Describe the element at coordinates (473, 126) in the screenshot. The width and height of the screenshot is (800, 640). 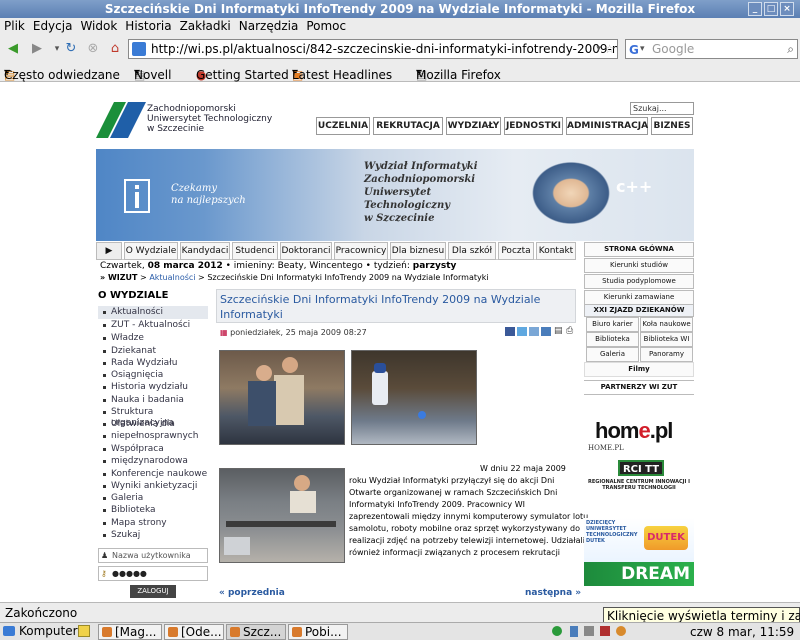
I see `topnav-wydzialy: WYDZIAŁY` at that location.